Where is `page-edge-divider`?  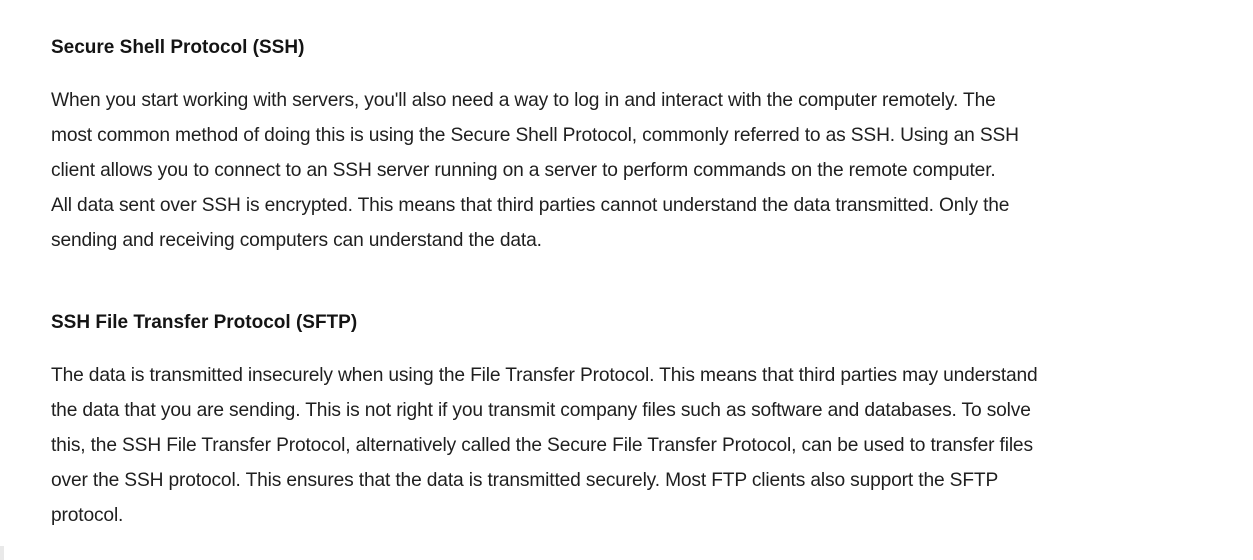 page-edge-divider is located at coordinates (2, 553).